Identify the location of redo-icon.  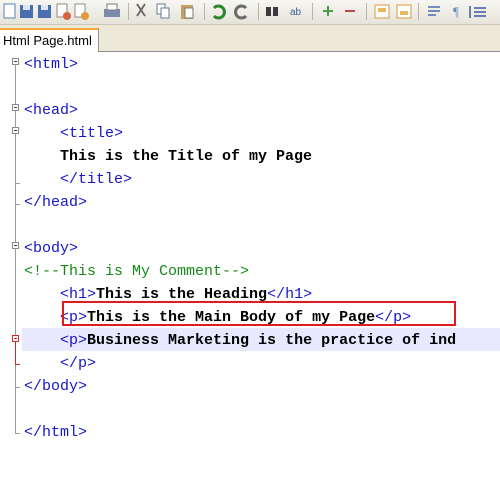
(241, 12).